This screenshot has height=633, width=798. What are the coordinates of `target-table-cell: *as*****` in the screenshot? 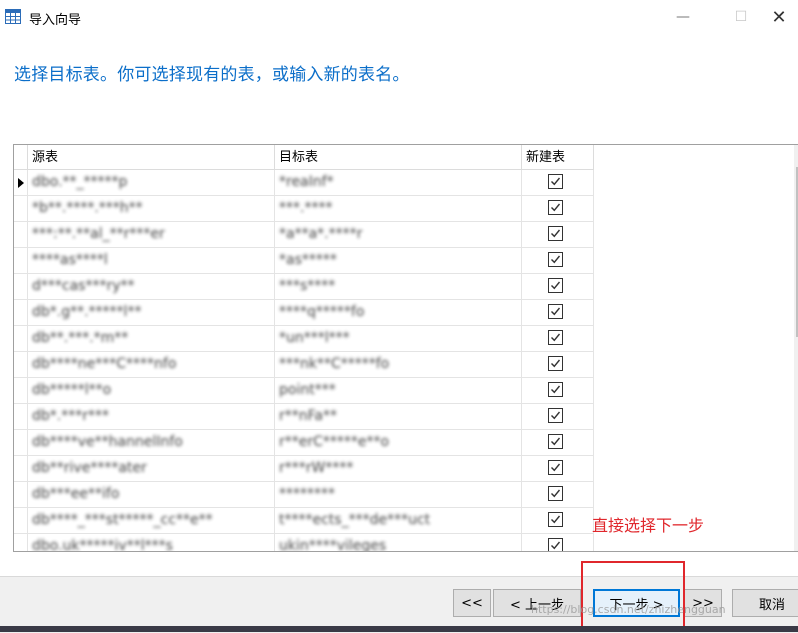 It's located at (398, 260).